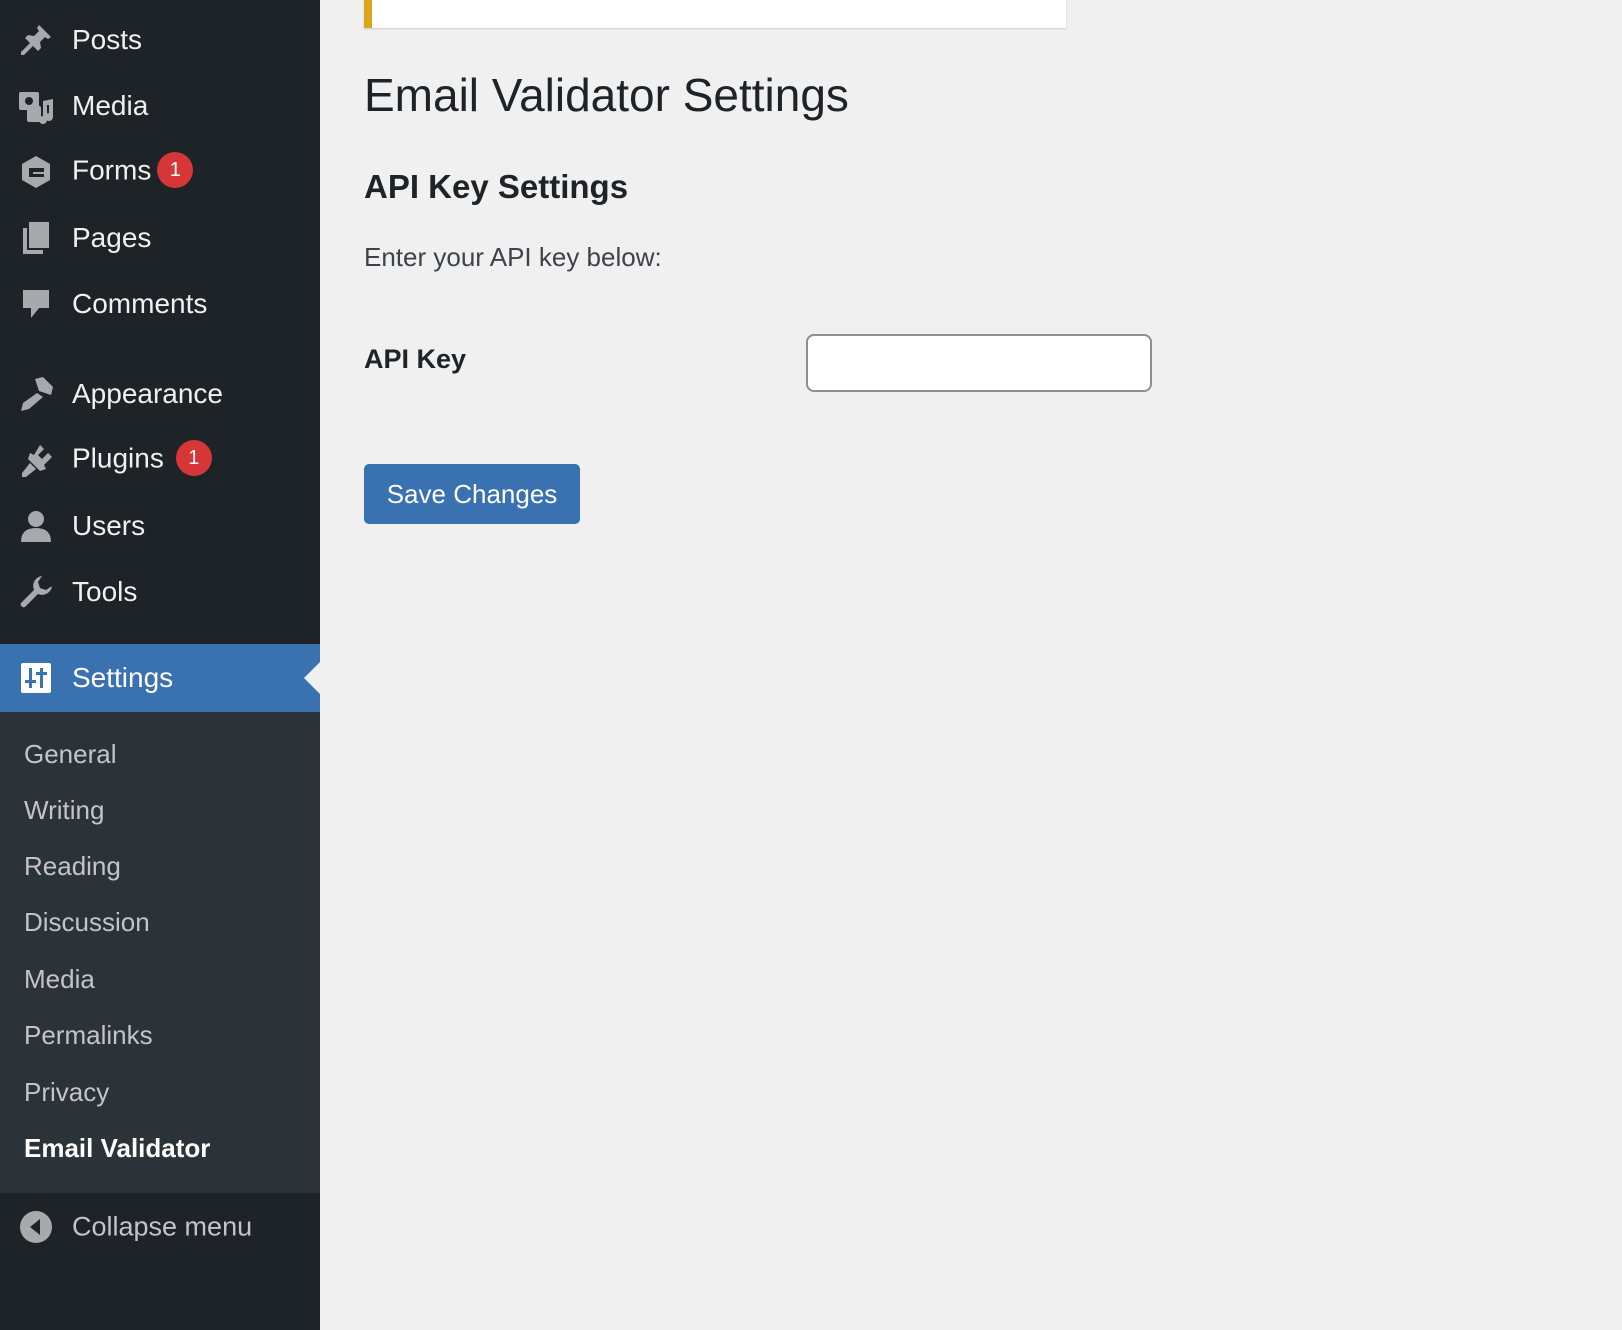 This screenshot has height=1330, width=1622. Describe the element at coordinates (72, 866) in the screenshot. I see `submenu-item-reading: Reading` at that location.